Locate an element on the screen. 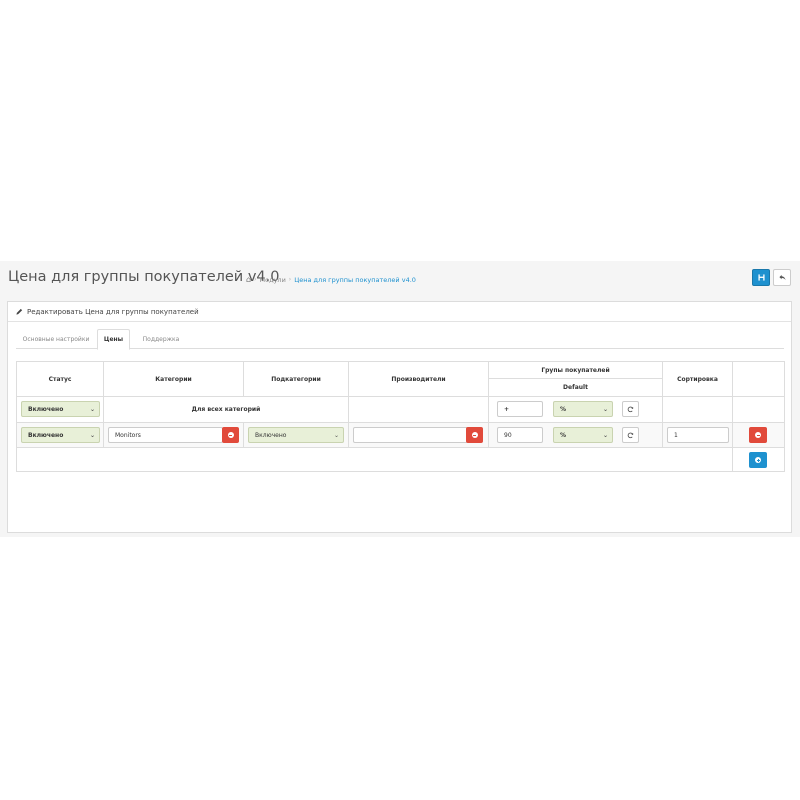  header-group-default: Default is located at coordinates (576, 388).